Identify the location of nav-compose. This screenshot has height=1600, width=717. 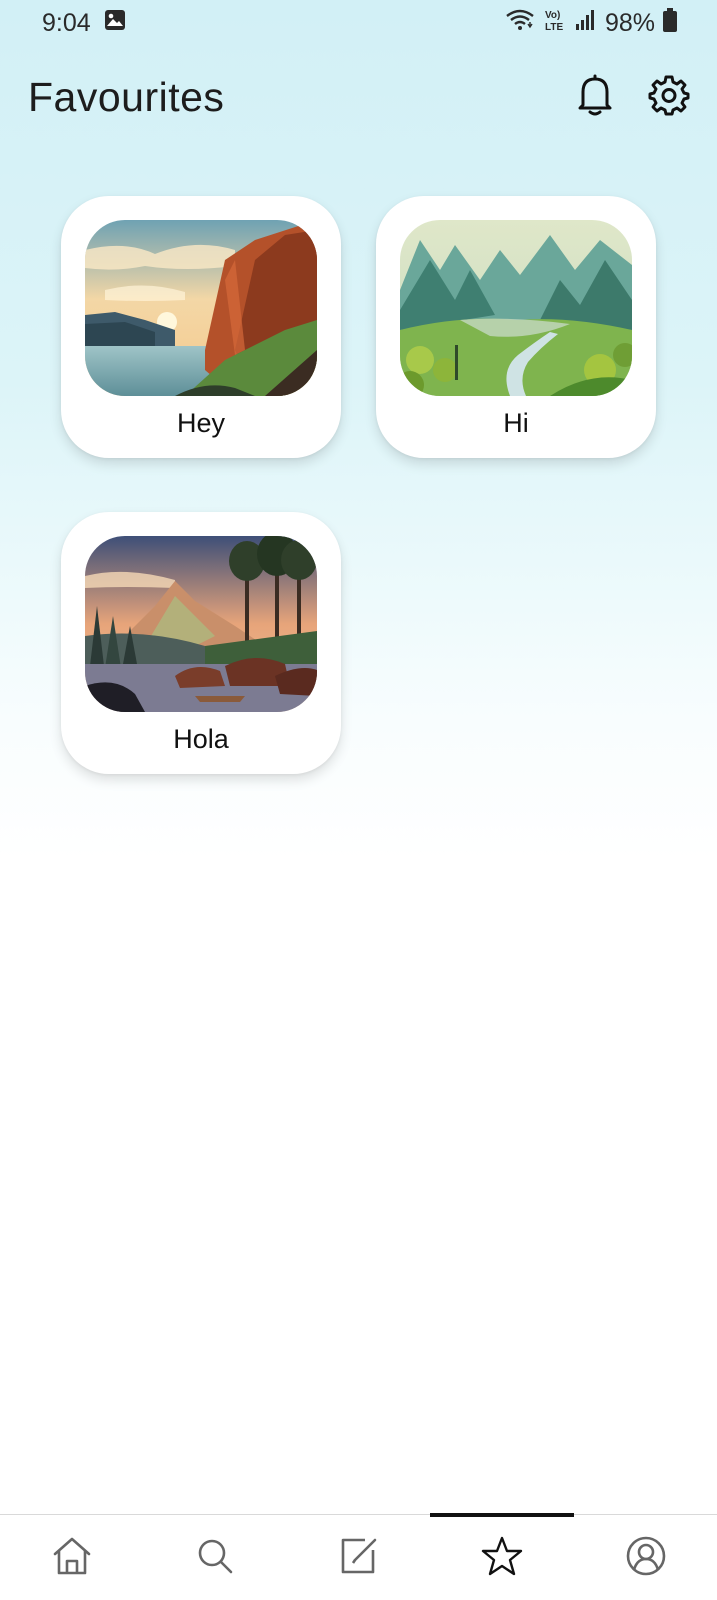
(358, 1557).